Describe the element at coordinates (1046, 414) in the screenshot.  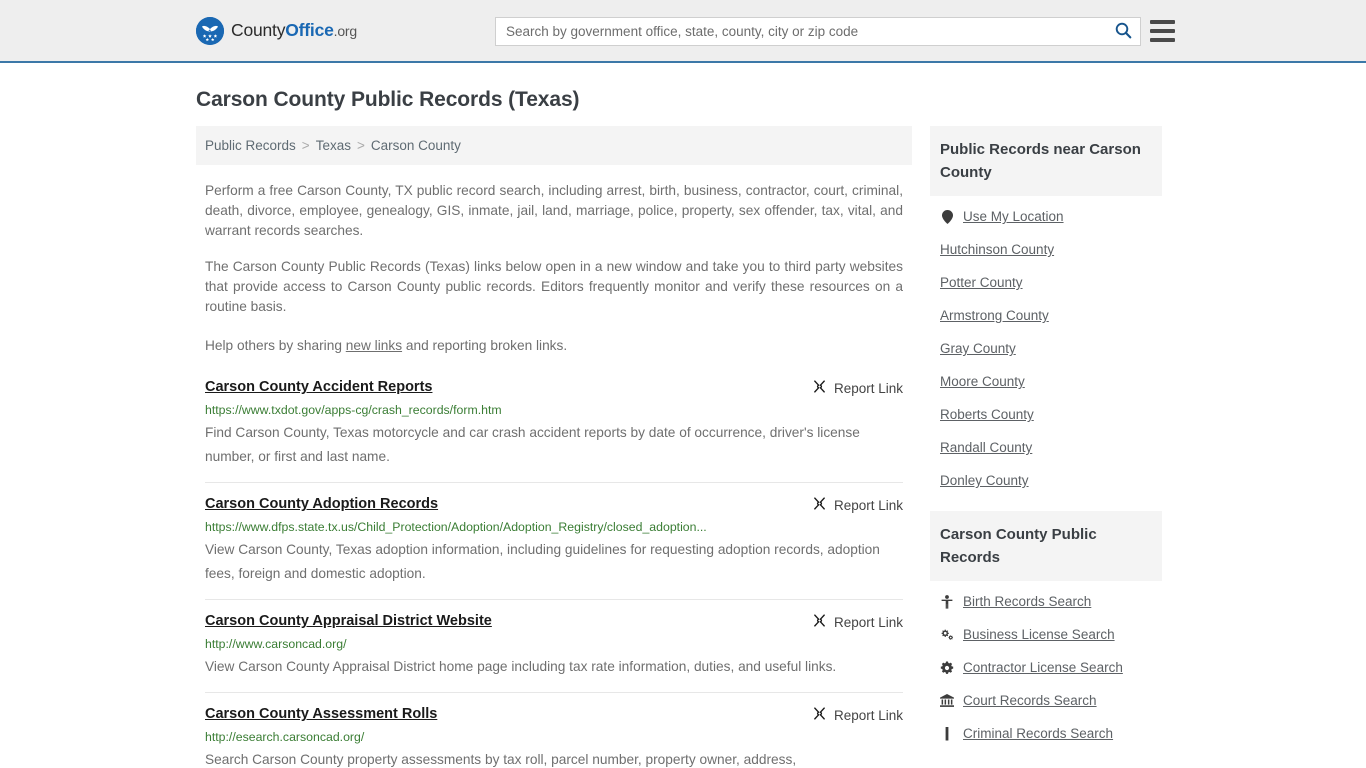
I see `sidebar-item-roberts-county: Roberts County` at that location.